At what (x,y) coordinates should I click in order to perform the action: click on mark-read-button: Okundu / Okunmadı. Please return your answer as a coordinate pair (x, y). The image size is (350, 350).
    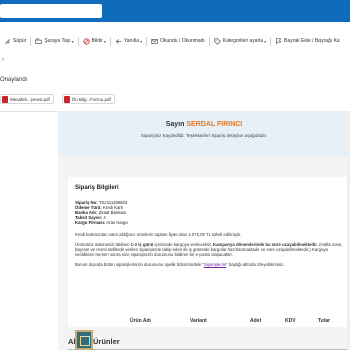
    Looking at the image, I should click on (178, 41).